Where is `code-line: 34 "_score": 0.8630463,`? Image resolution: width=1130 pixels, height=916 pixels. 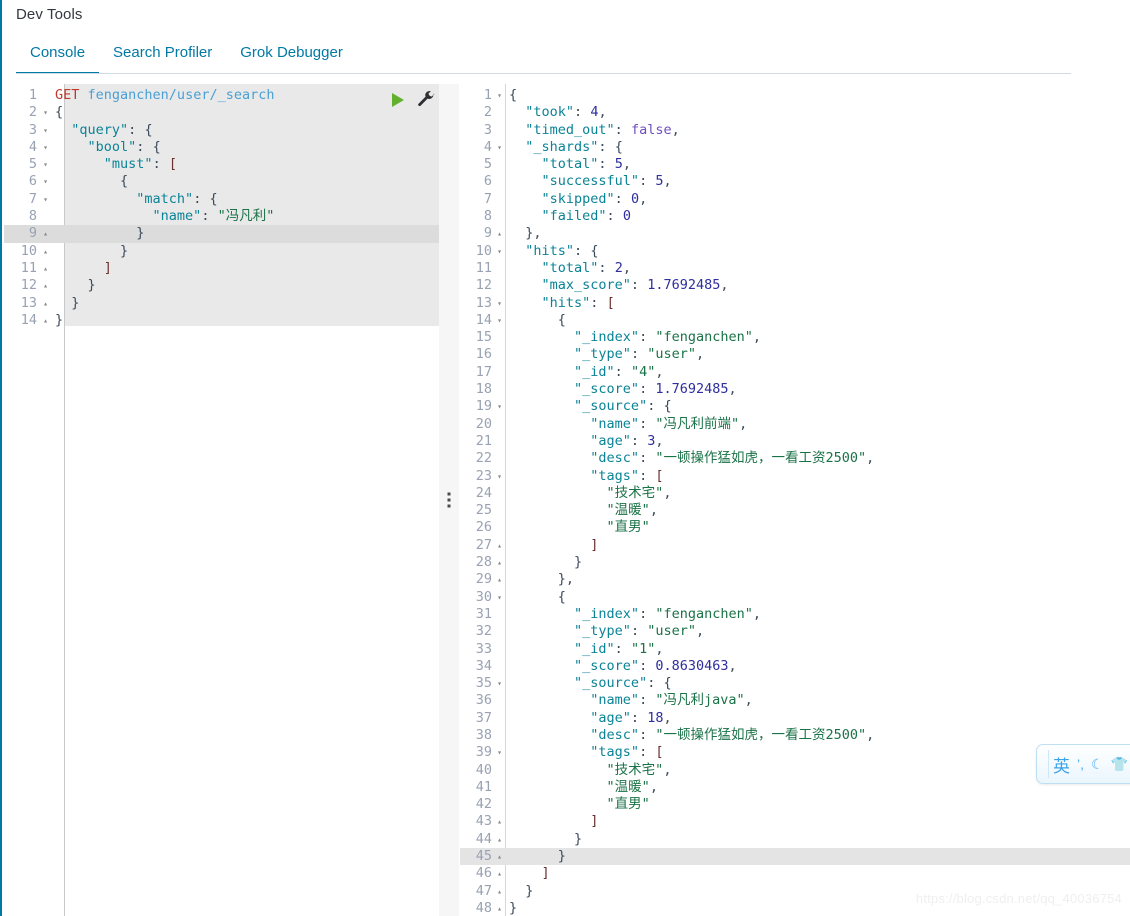 code-line: 34 "_score": 0.8630463, is located at coordinates (795, 666).